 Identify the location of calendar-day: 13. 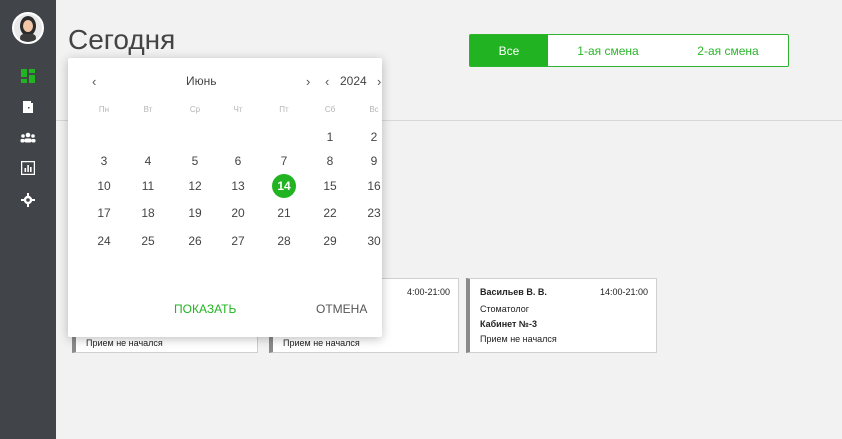
(238, 186).